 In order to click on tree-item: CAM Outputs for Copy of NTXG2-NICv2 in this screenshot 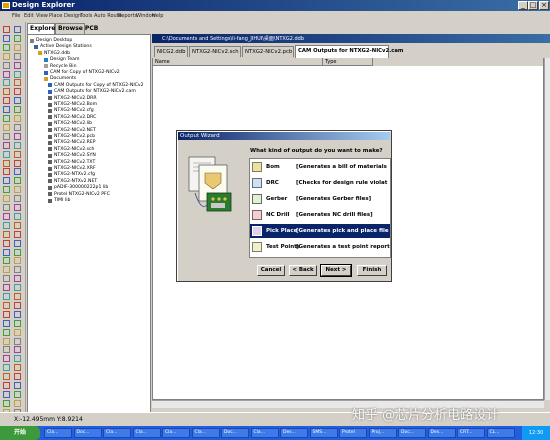, I will do `click(99, 85)`.